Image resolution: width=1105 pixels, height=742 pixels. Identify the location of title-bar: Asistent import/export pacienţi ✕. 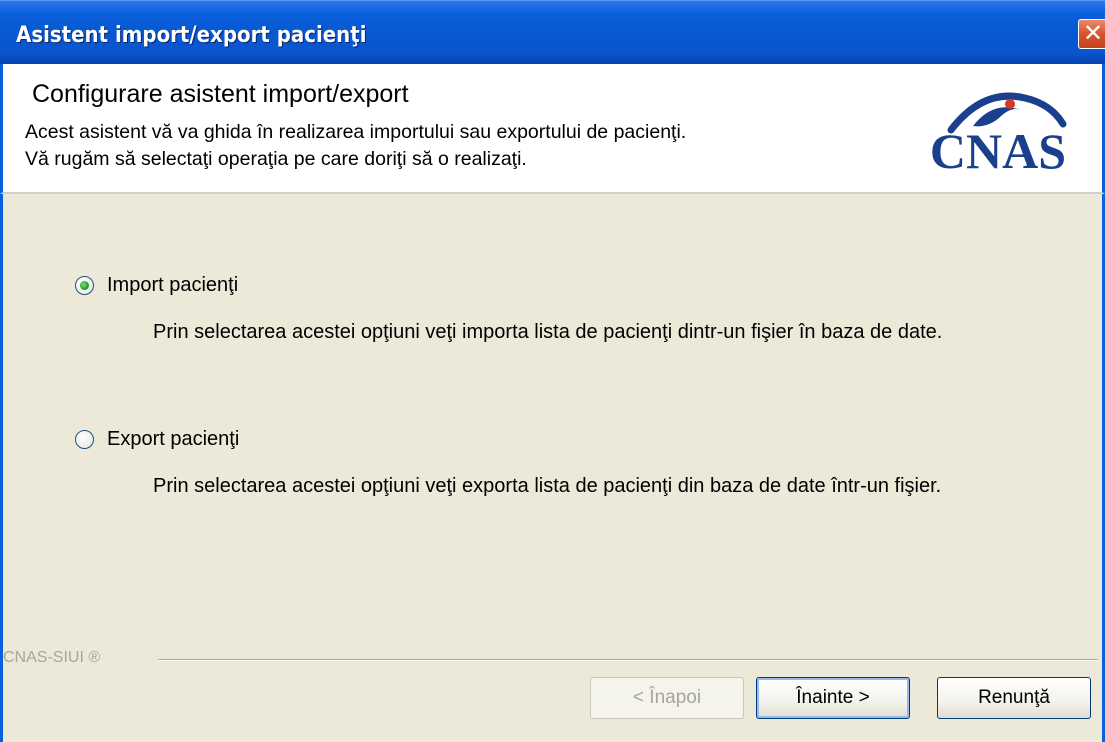
(552, 32).